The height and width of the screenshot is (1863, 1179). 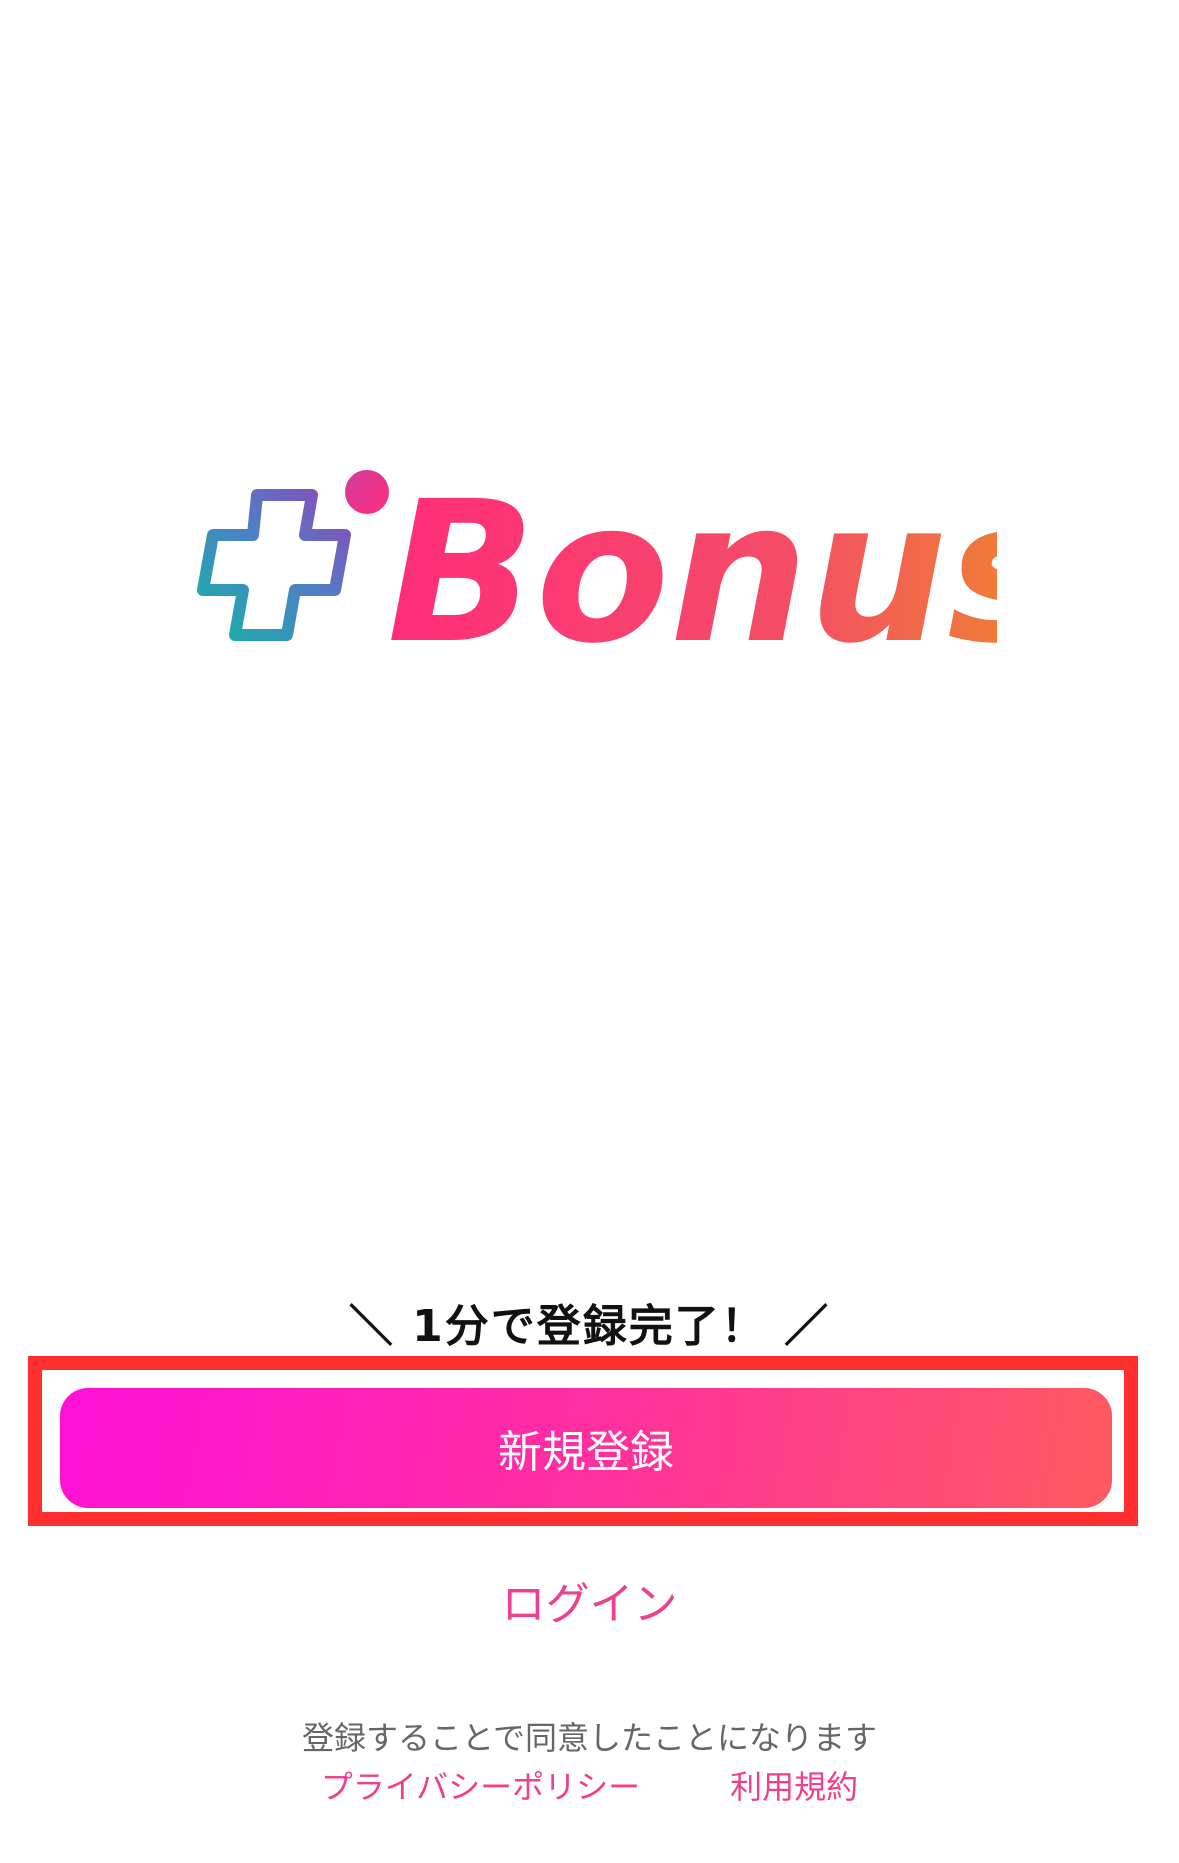 I want to click on svg-text: Bonus, so click(x=692, y=560).